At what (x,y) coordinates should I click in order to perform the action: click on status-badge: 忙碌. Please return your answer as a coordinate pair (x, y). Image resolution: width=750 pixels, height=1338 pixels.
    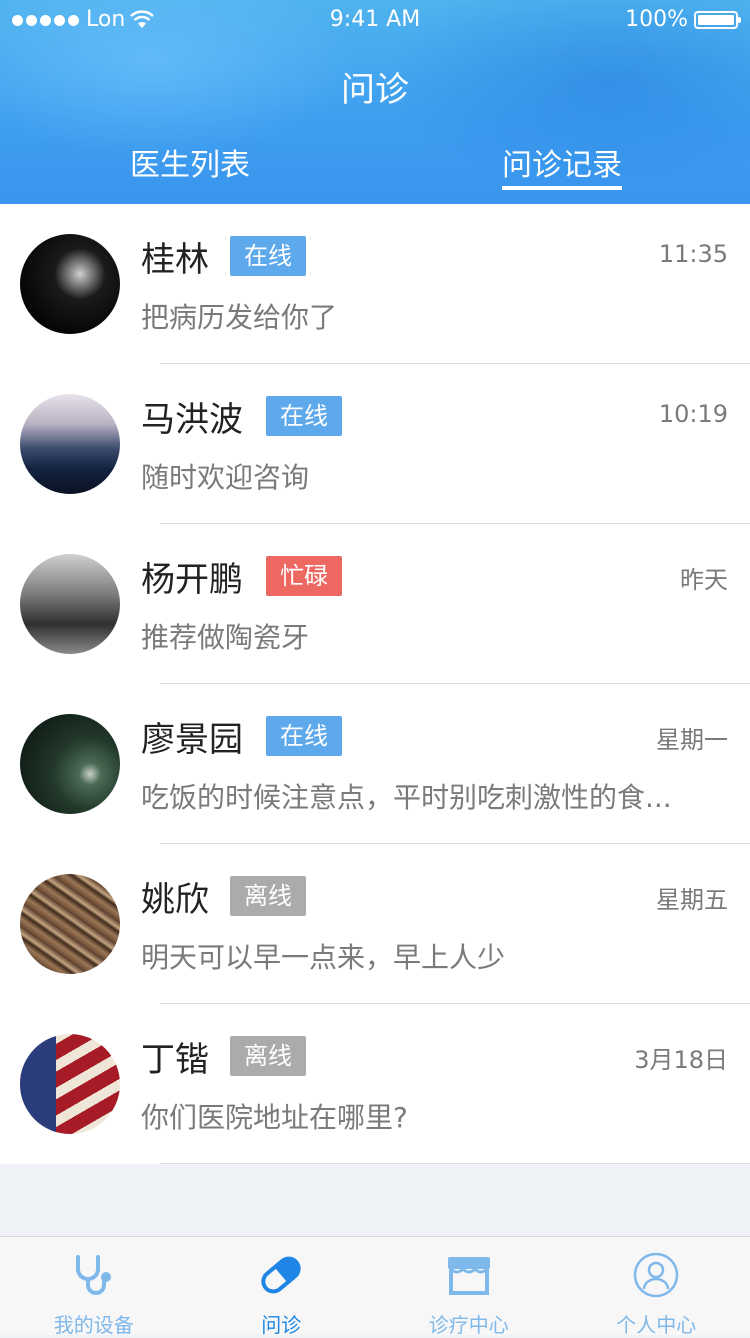
    Looking at the image, I should click on (304, 576).